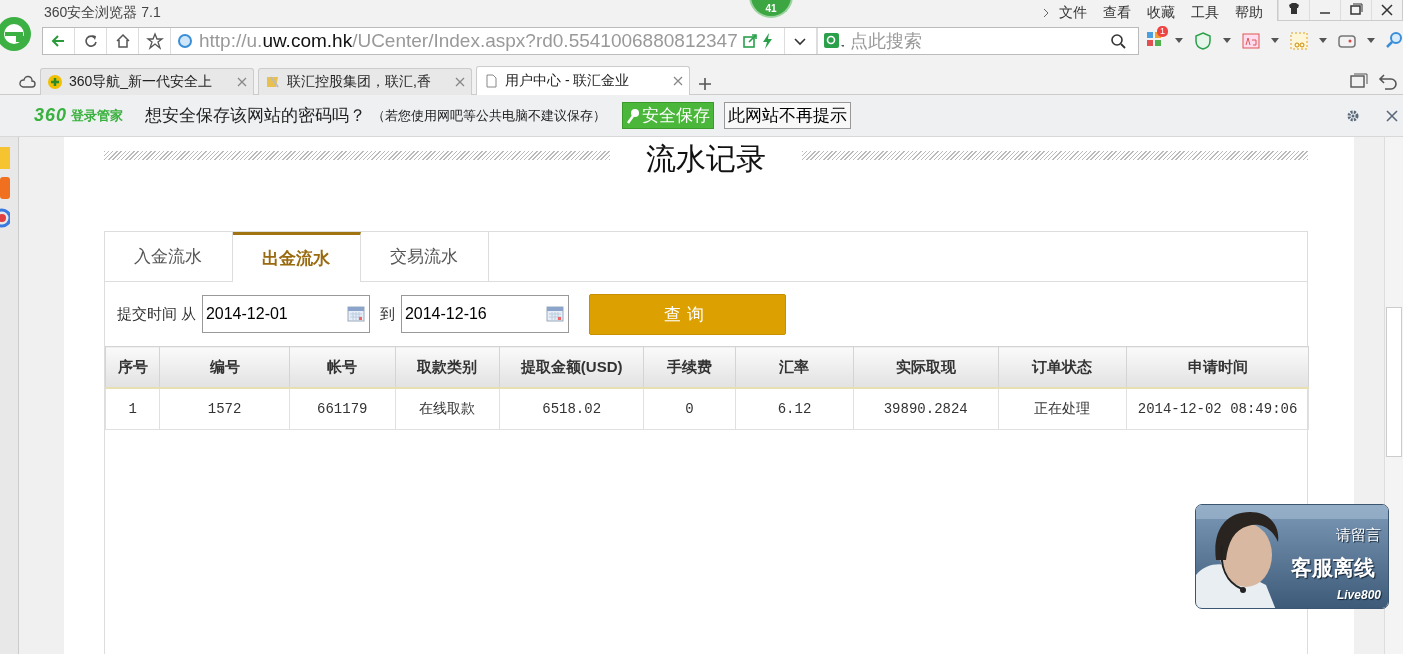  I want to click on tab-list-icon, so click(1359, 82).